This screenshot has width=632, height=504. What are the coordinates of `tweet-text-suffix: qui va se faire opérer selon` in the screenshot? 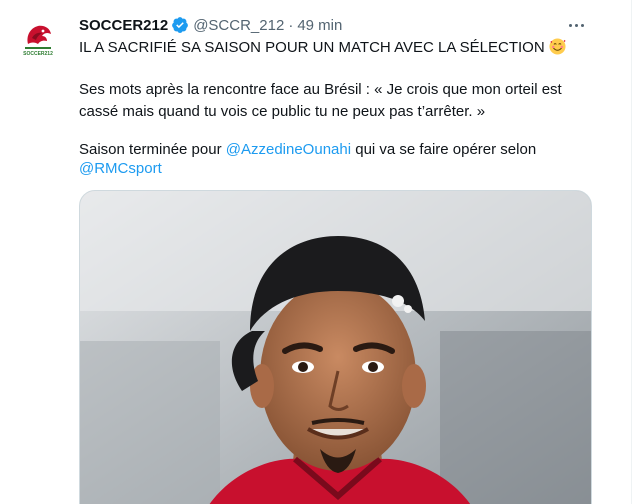 It's located at (444, 149).